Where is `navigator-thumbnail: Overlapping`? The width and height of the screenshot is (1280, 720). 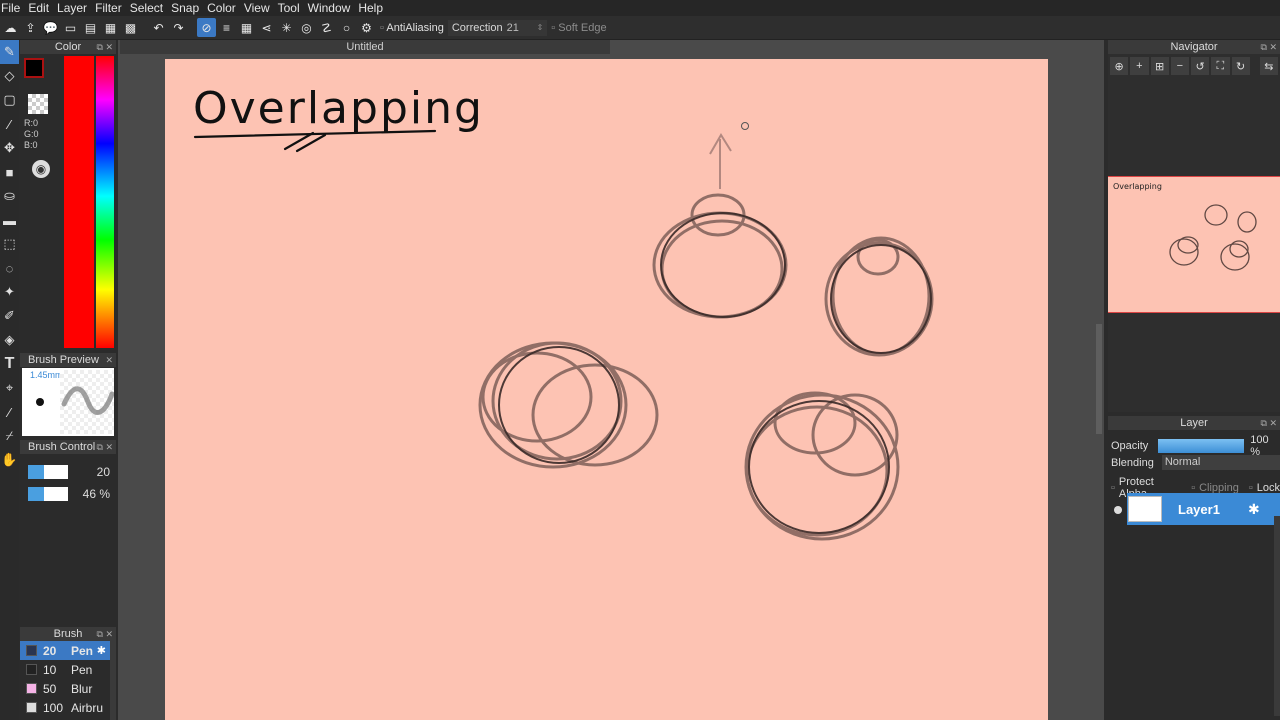
navigator-thumbnail: Overlapping is located at coordinates (1194, 244).